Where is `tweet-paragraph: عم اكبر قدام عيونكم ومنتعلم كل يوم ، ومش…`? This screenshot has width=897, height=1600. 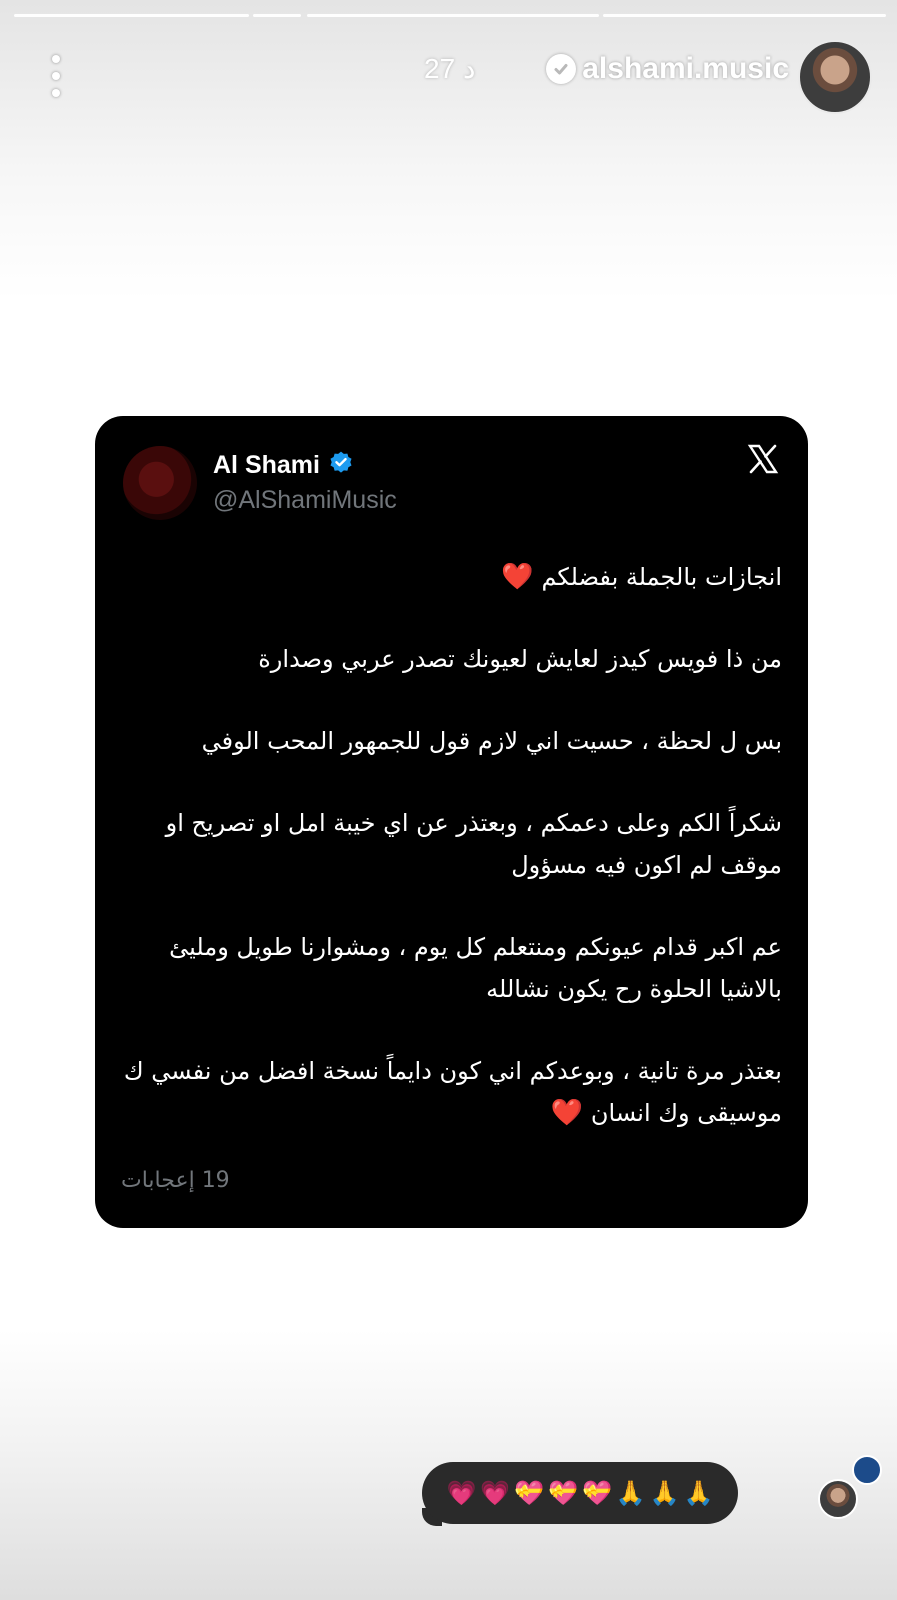 tweet-paragraph: عم اكبر قدام عيونكم ومنتعلم كل يوم ، ومش… is located at coordinates (475, 968).